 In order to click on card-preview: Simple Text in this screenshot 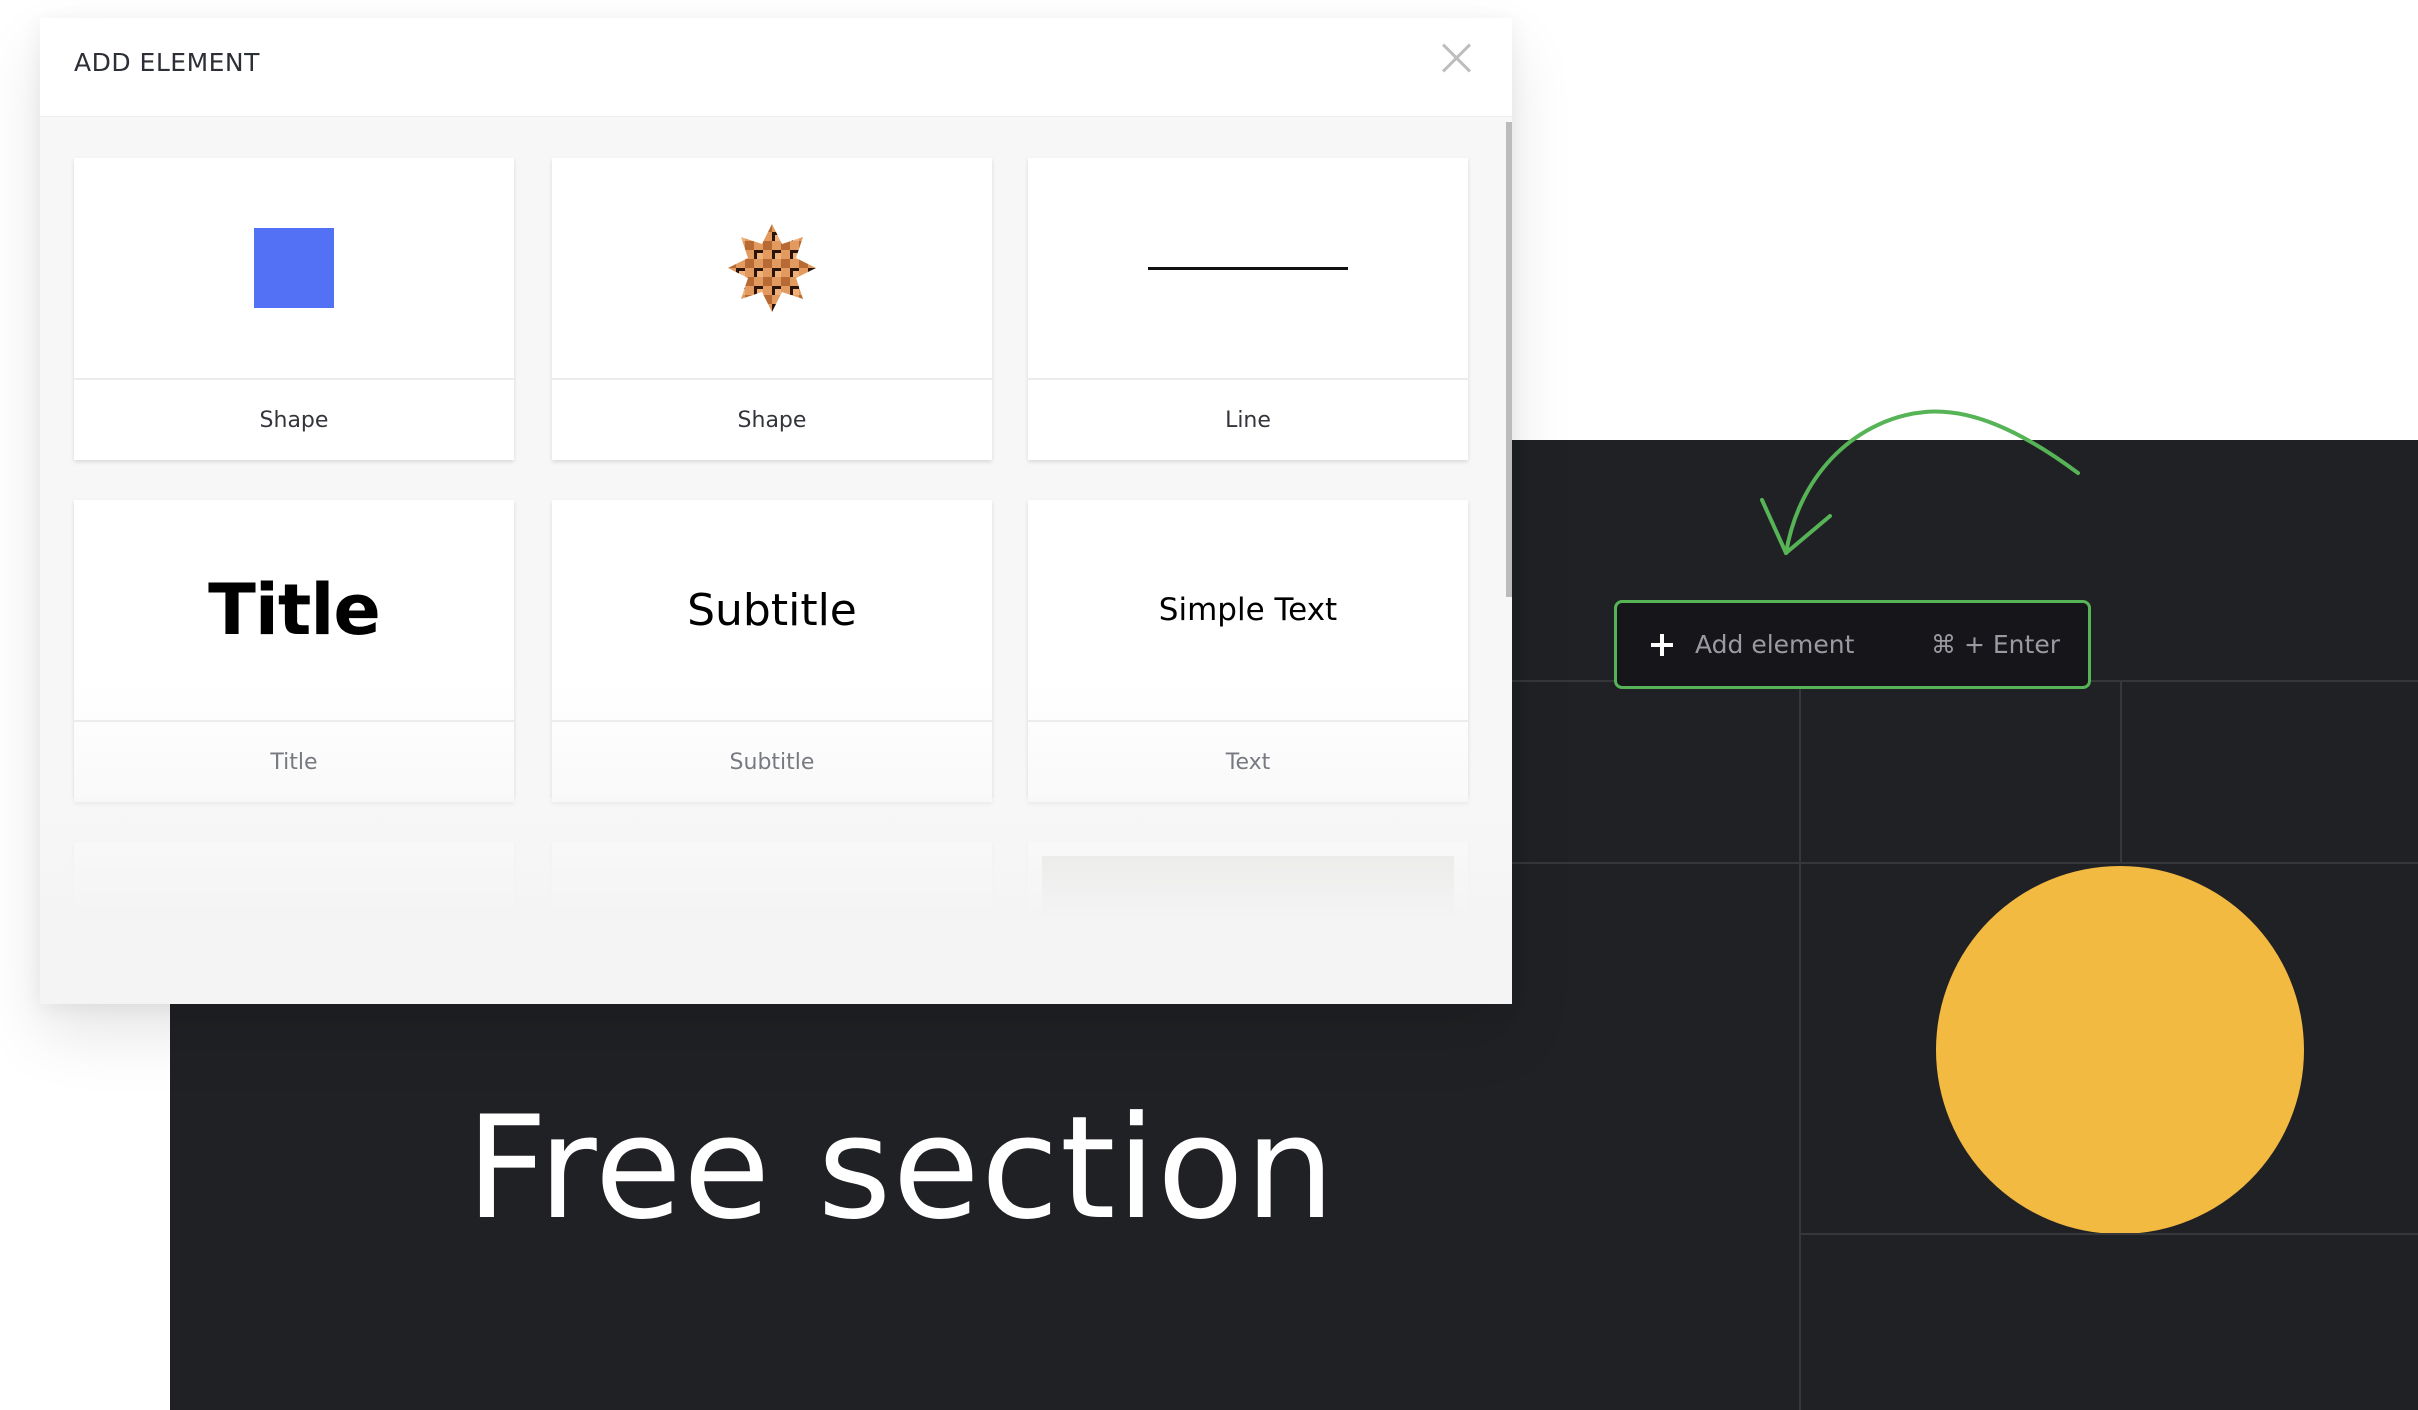, I will do `click(1248, 610)`.